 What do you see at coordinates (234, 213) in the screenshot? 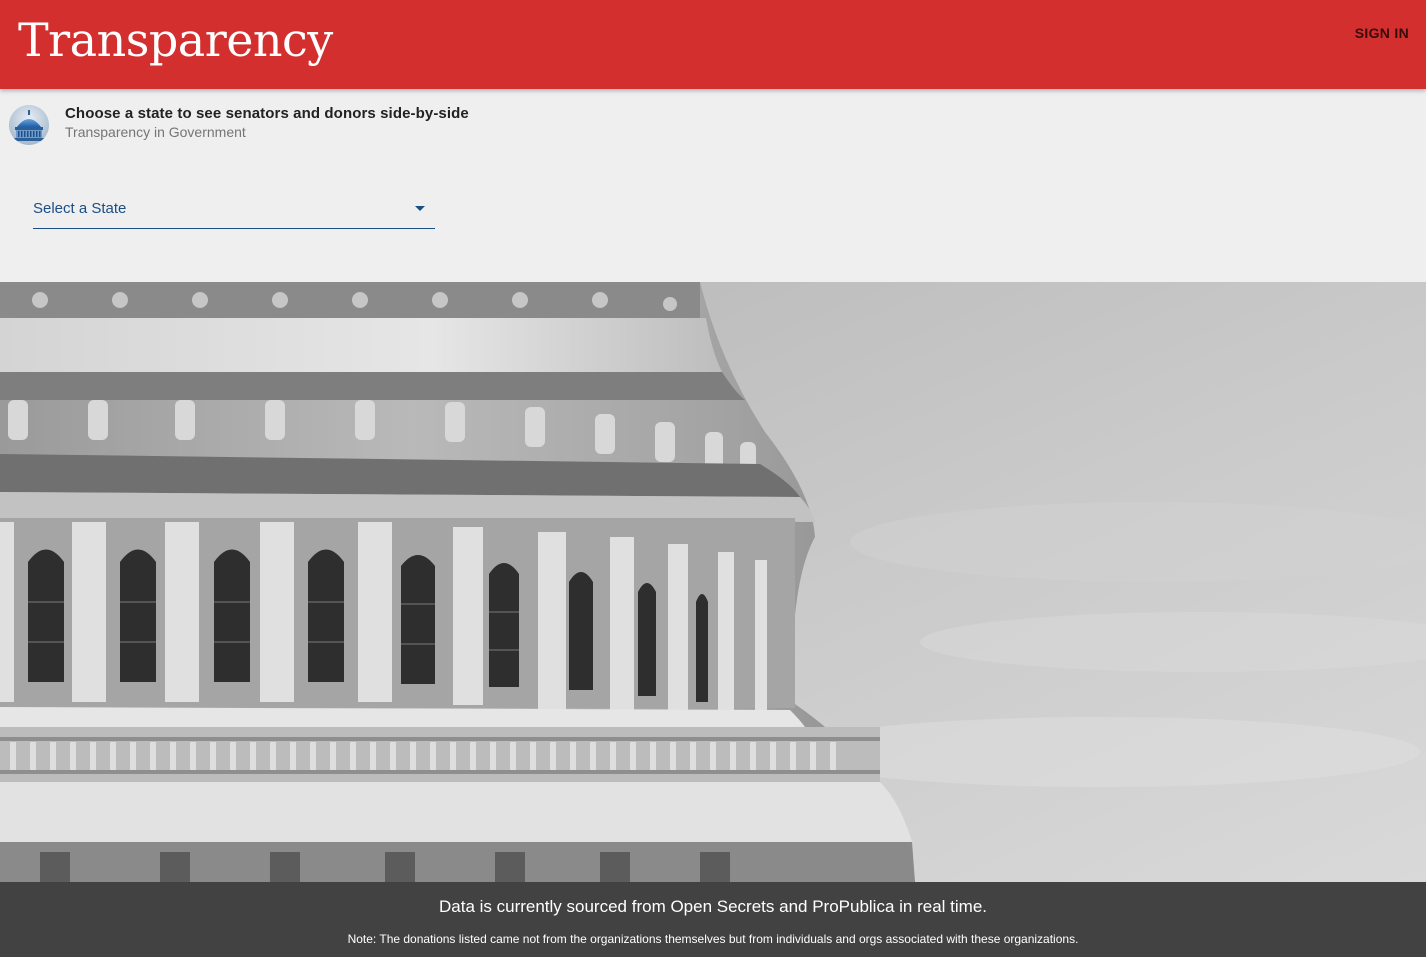
I see `state-select: Select a State` at bounding box center [234, 213].